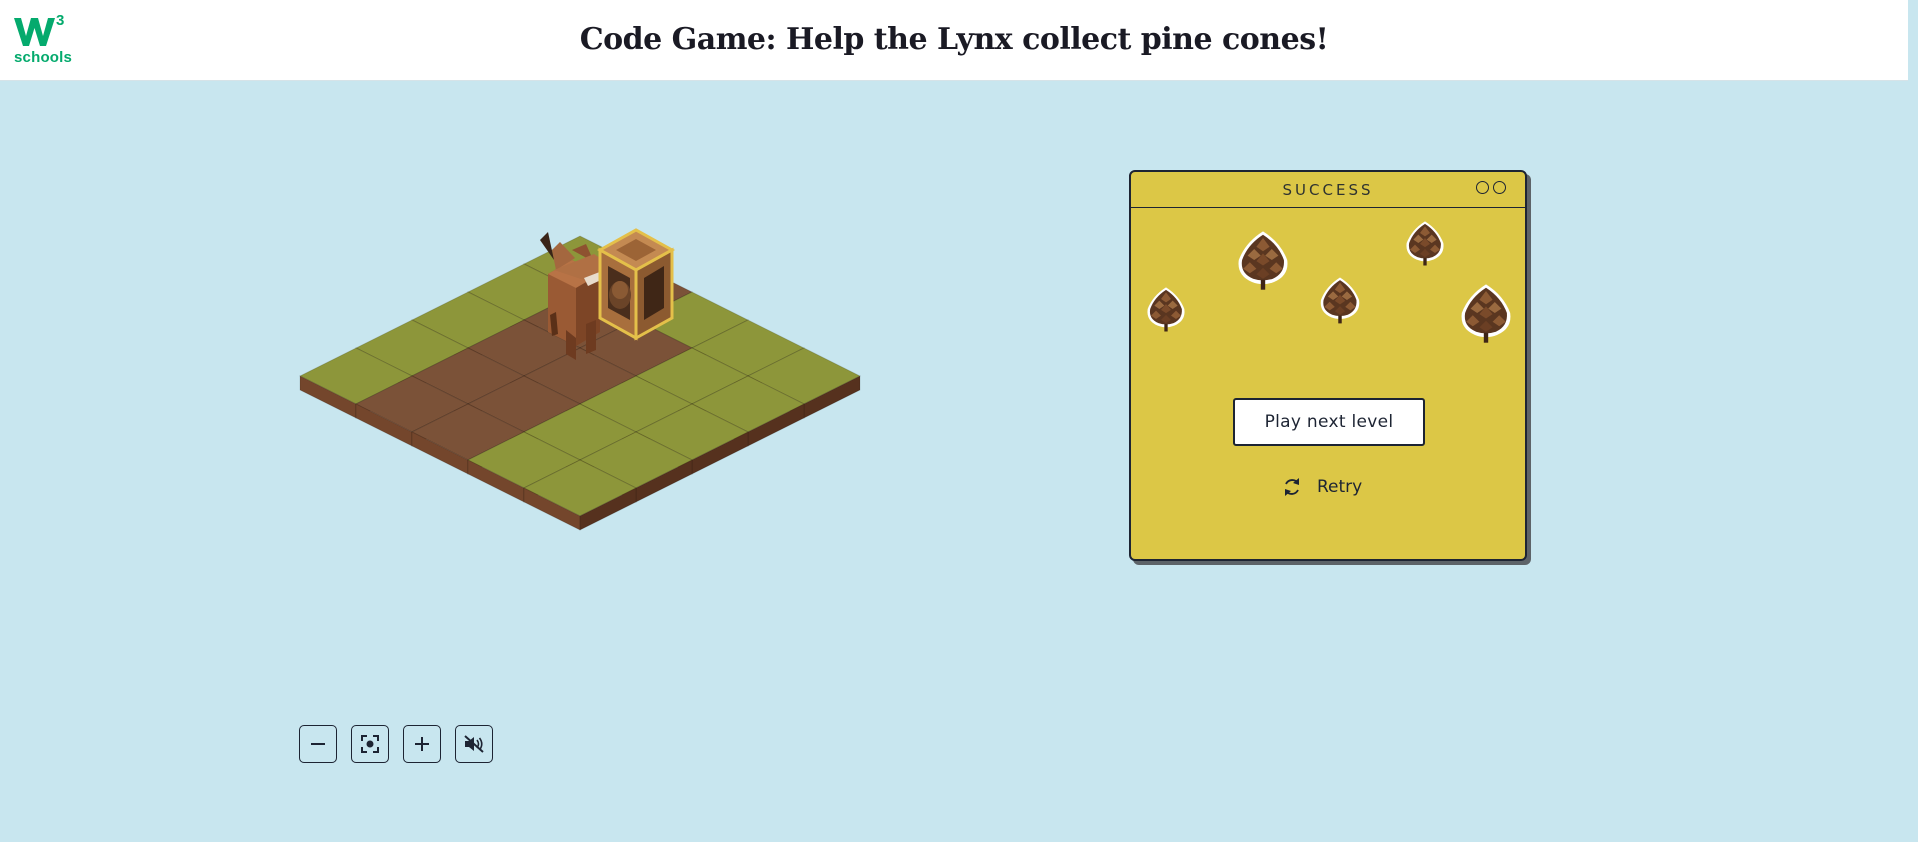 This screenshot has height=842, width=1918. What do you see at coordinates (580, 379) in the screenshot?
I see `game-board` at bounding box center [580, 379].